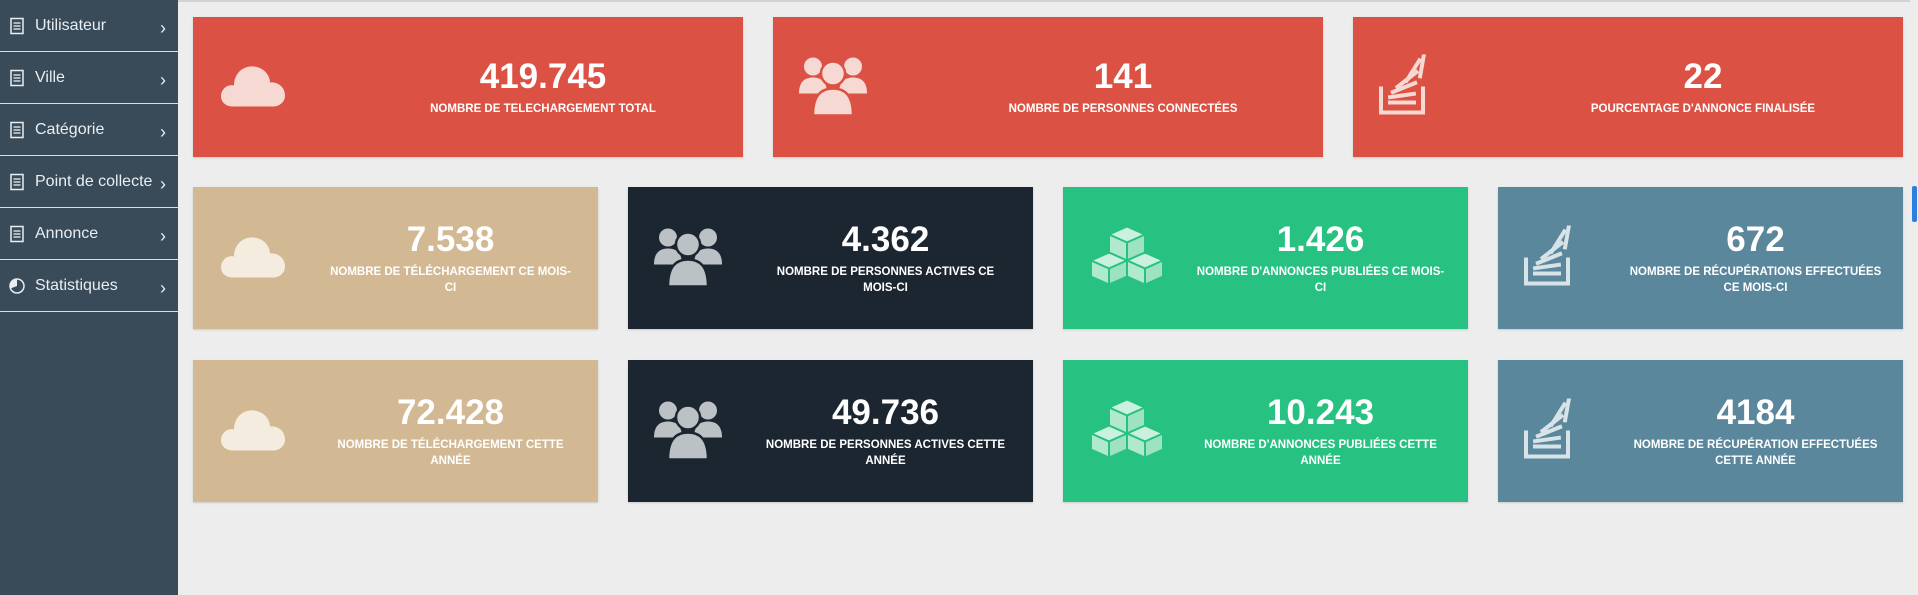 The image size is (1918, 595). I want to click on sidebar-item-label: Annonce, so click(67, 233).